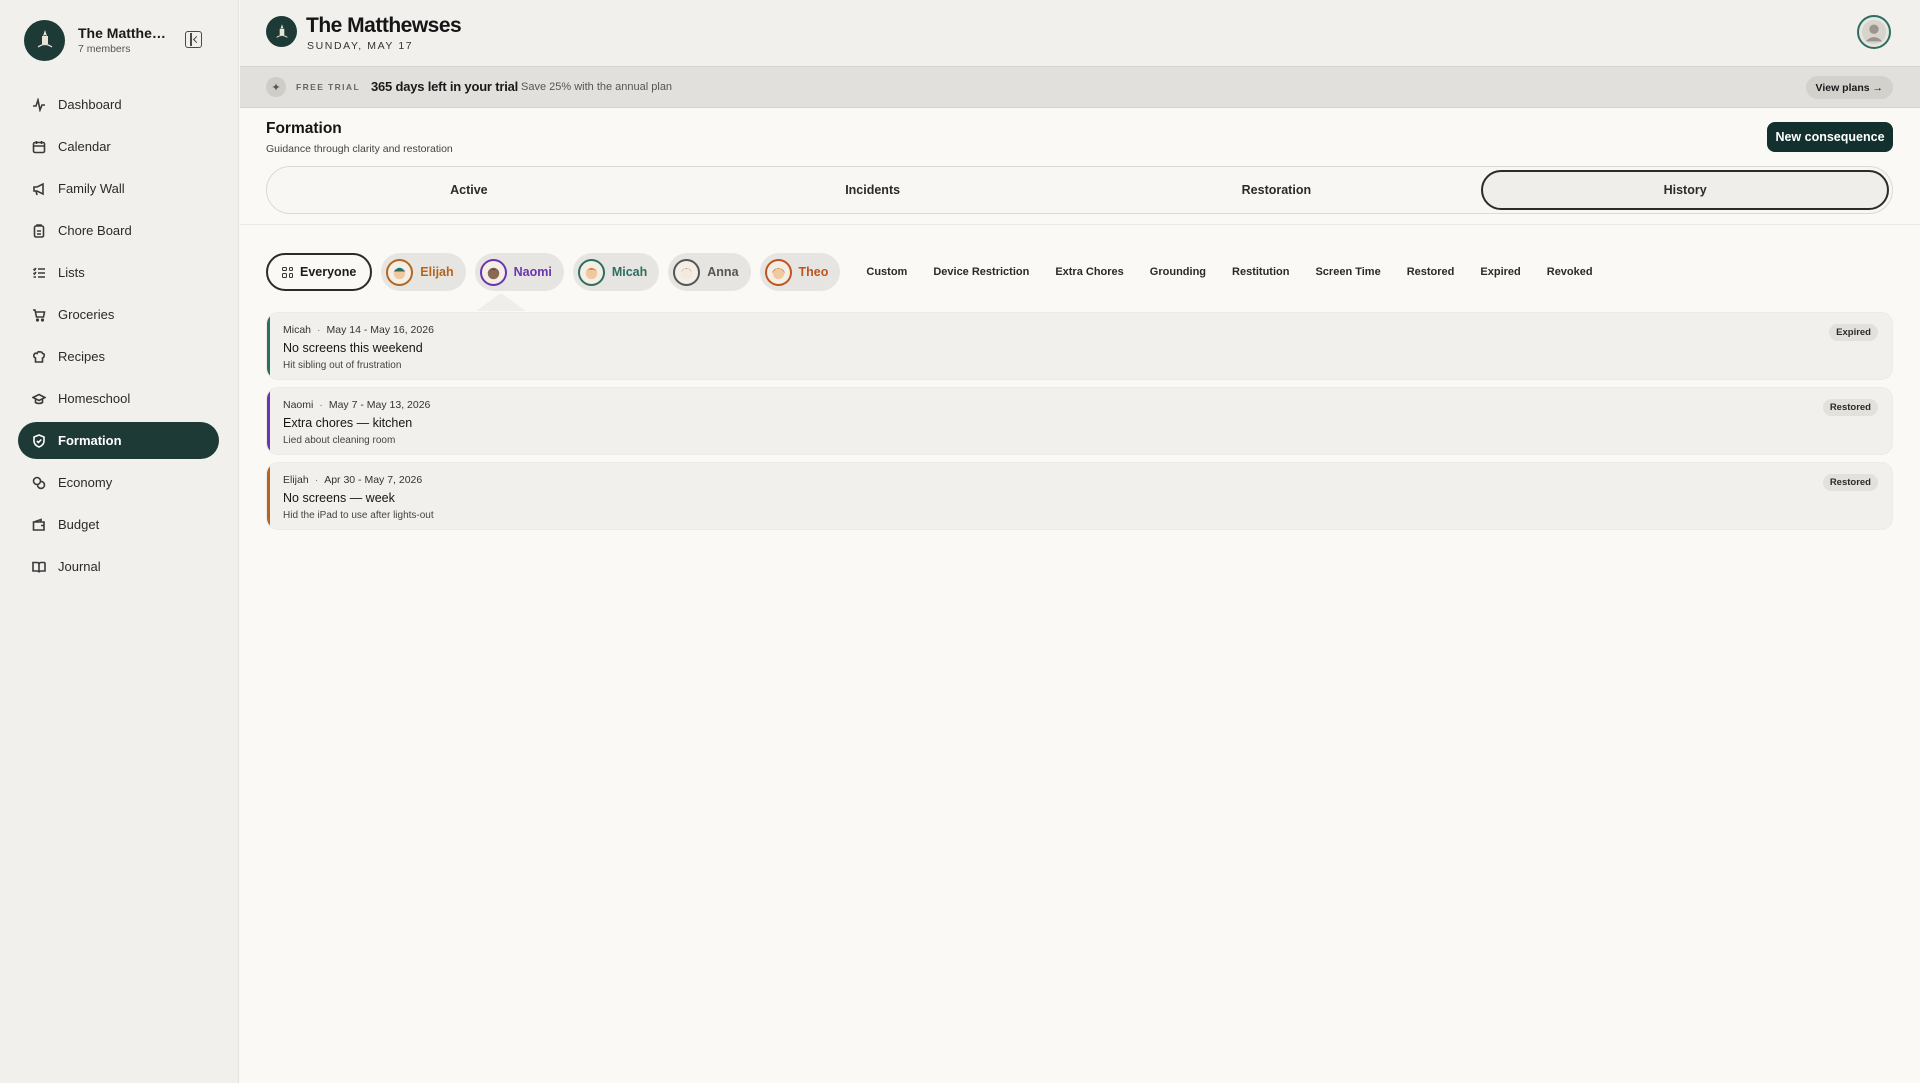 The width and height of the screenshot is (1920, 1083). What do you see at coordinates (353, 480) in the screenshot?
I see `card-meta: Elijah · Apr 30 - May 7, 2026` at bounding box center [353, 480].